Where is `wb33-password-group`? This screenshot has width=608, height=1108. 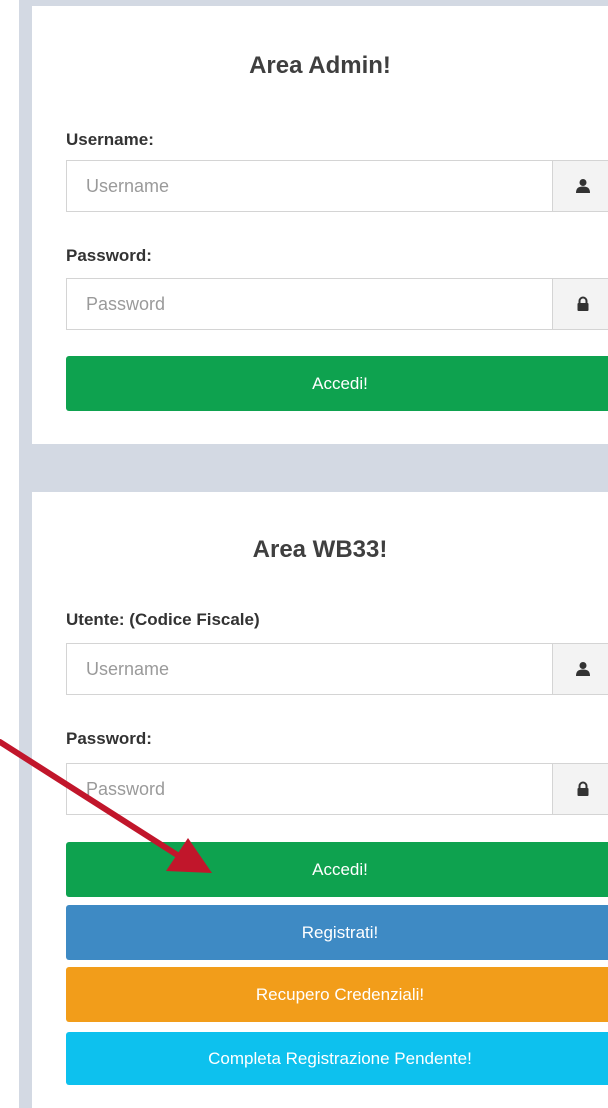
wb33-password-group is located at coordinates (337, 789).